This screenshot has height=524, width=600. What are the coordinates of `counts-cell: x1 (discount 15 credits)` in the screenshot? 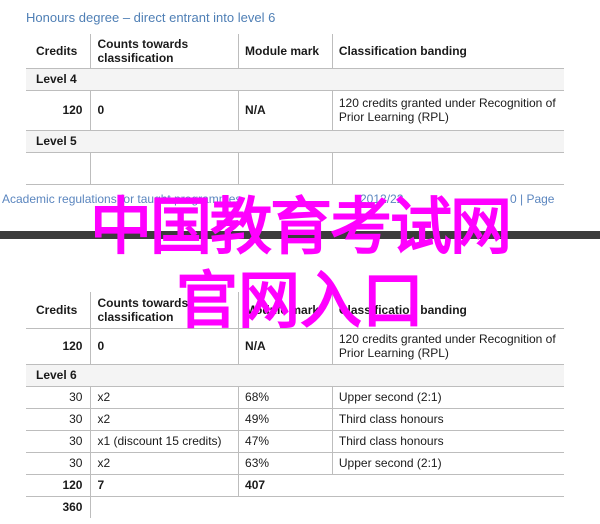 It's located at (164, 441).